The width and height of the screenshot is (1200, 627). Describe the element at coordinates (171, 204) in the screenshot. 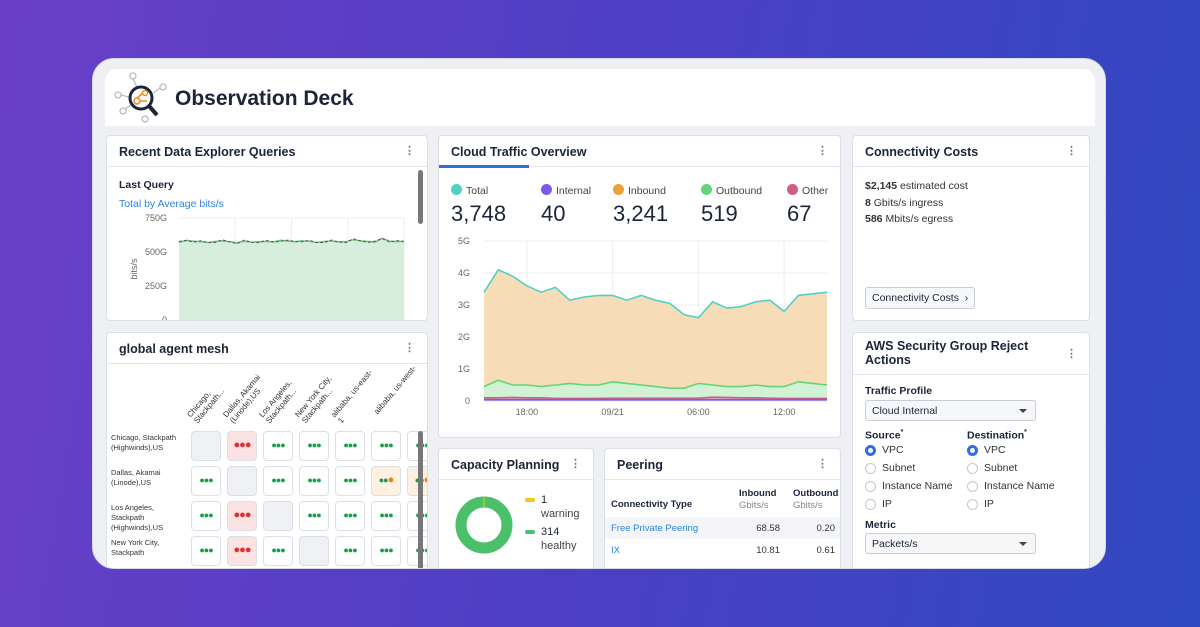

I see `query-link: Total by Average bits/s` at that location.